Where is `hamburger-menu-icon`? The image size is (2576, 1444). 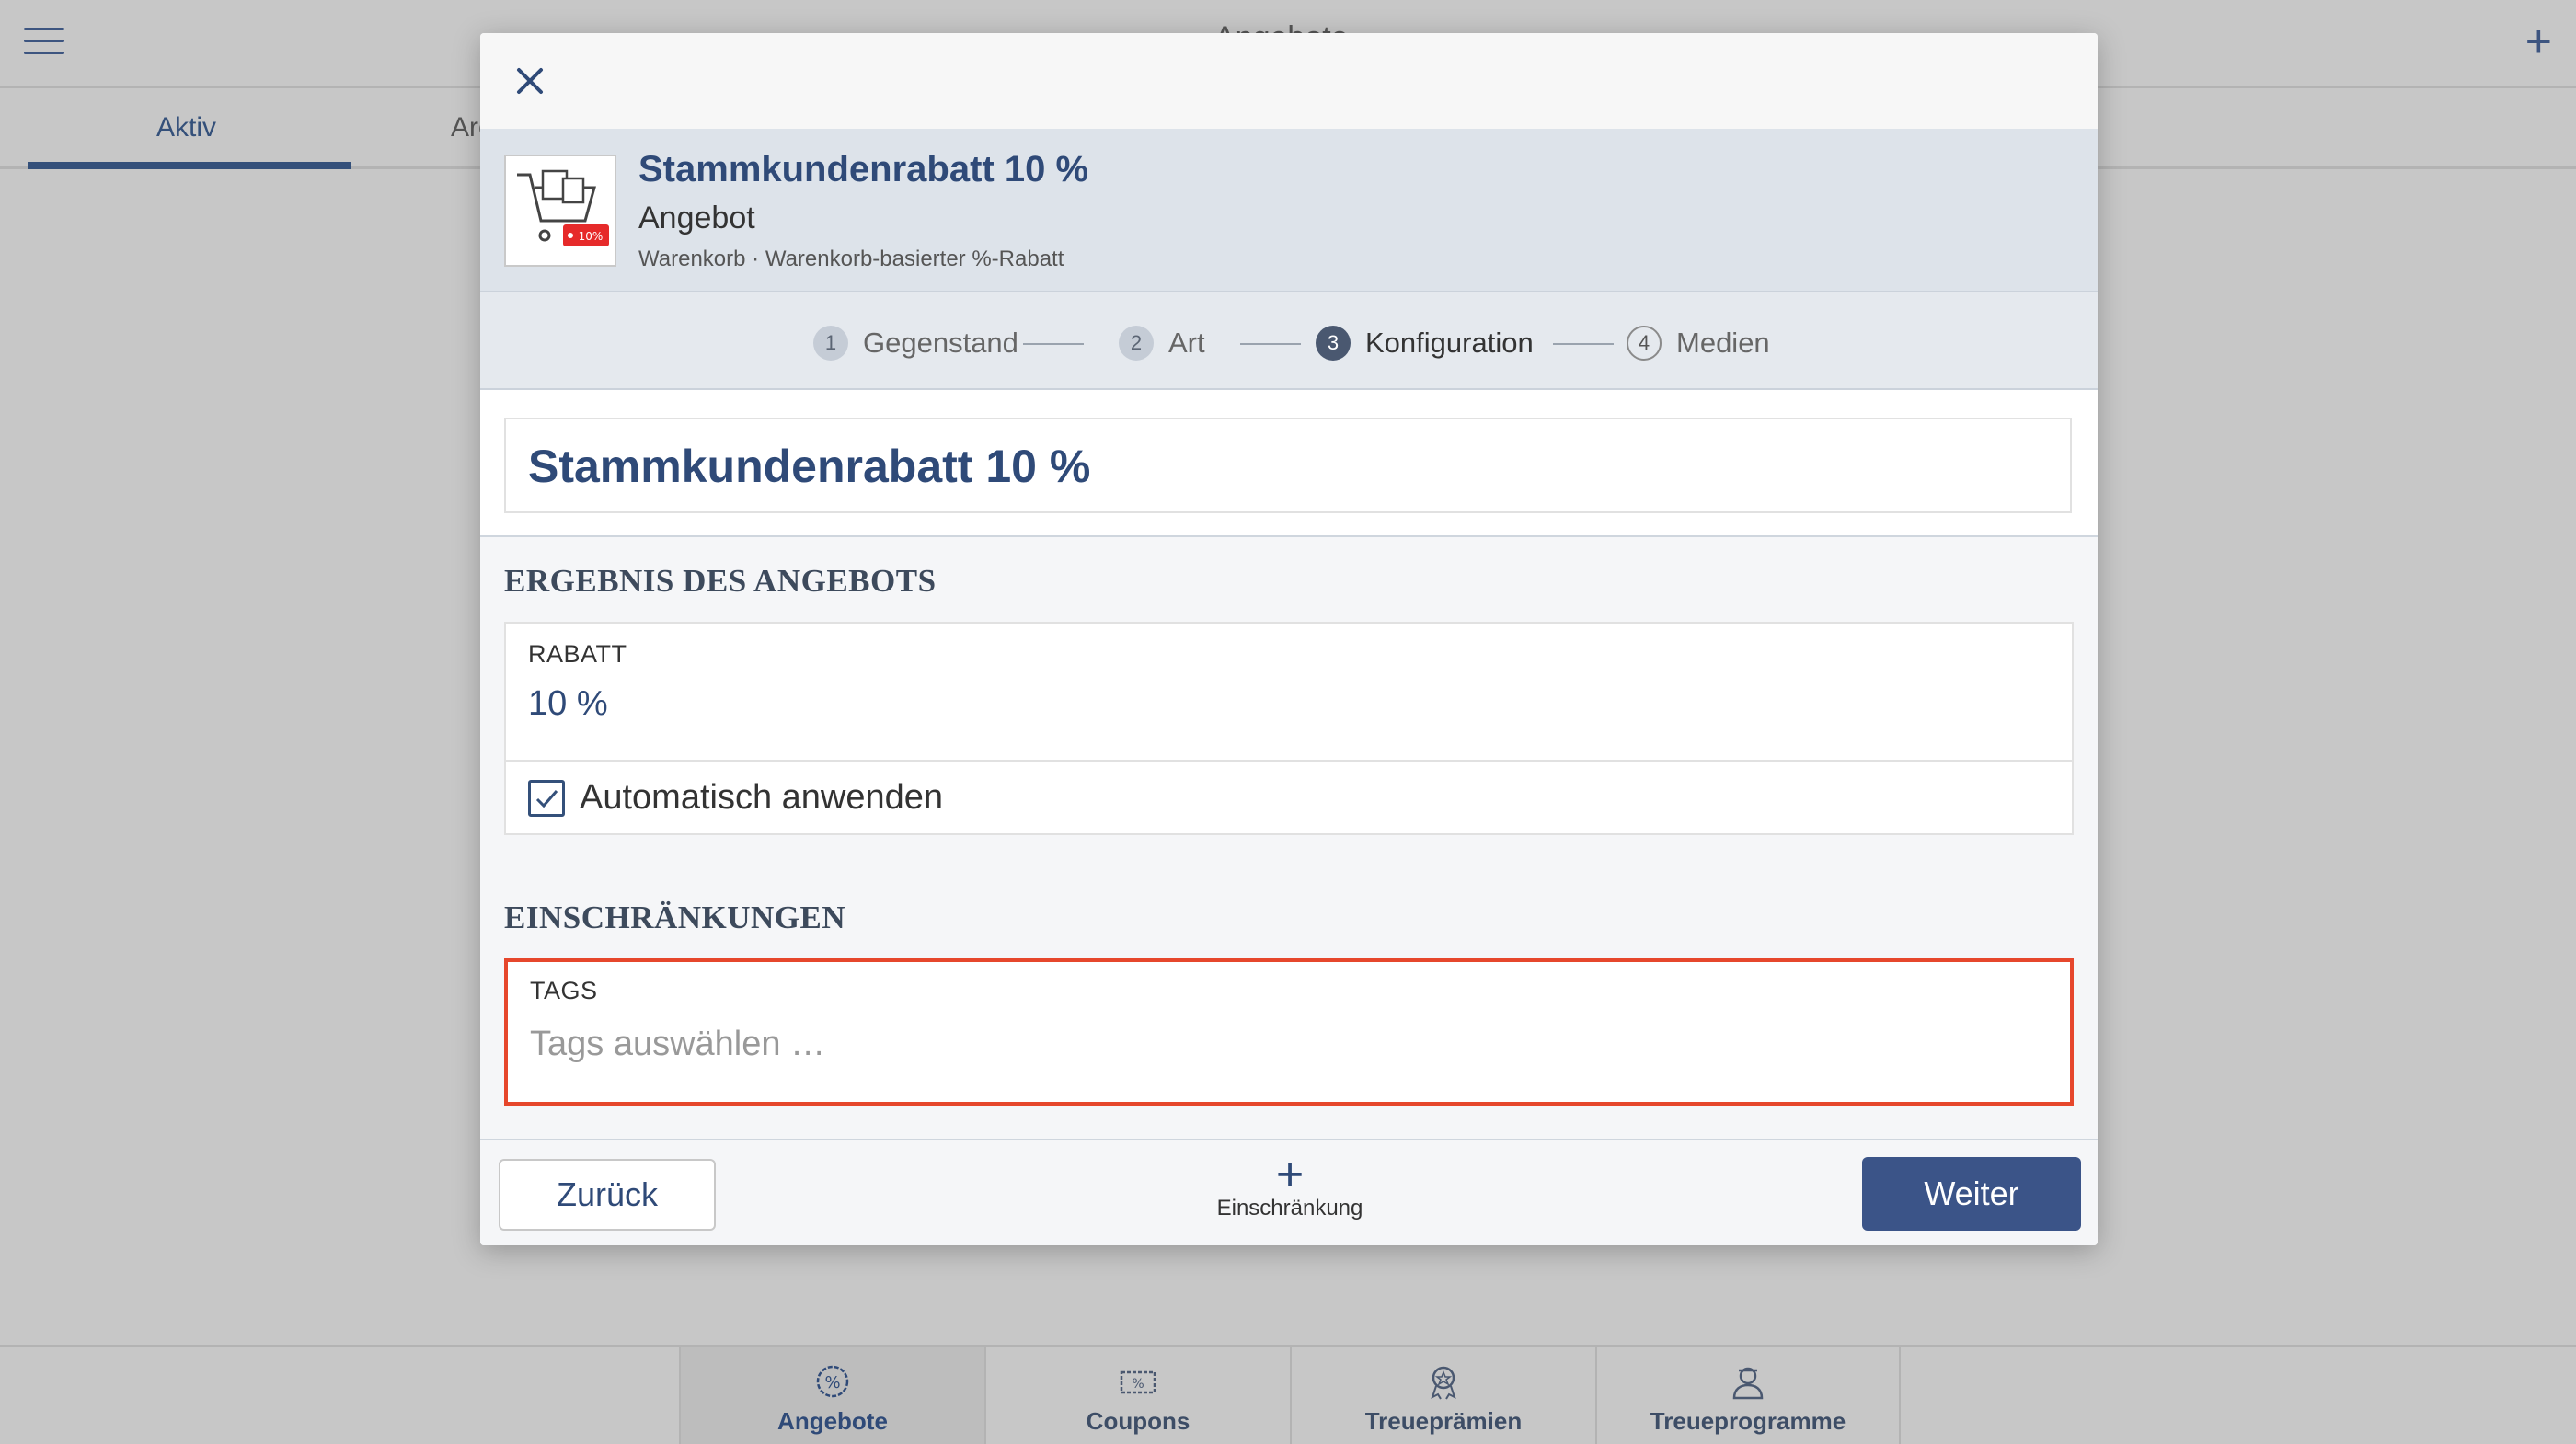 hamburger-menu-icon is located at coordinates (44, 42).